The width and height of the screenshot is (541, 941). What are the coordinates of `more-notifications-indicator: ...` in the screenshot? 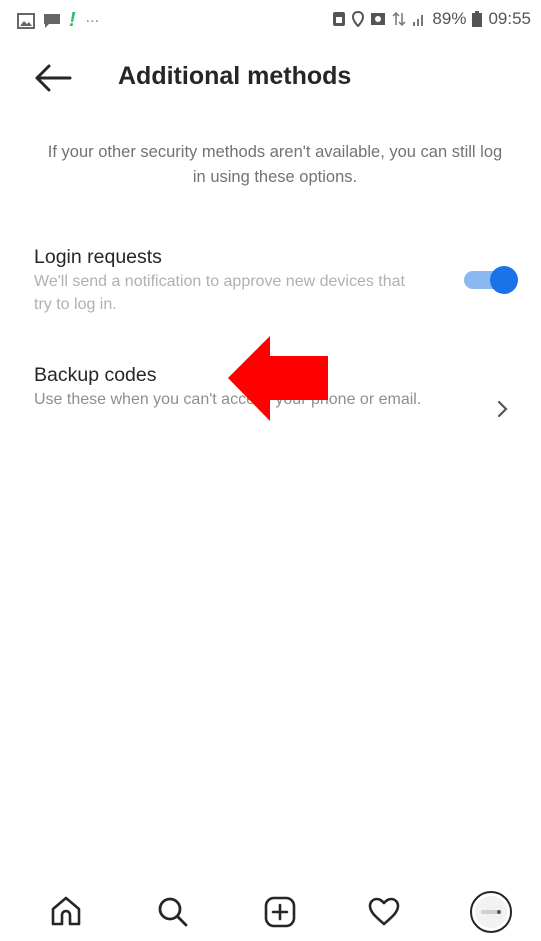 It's located at (92, 17).